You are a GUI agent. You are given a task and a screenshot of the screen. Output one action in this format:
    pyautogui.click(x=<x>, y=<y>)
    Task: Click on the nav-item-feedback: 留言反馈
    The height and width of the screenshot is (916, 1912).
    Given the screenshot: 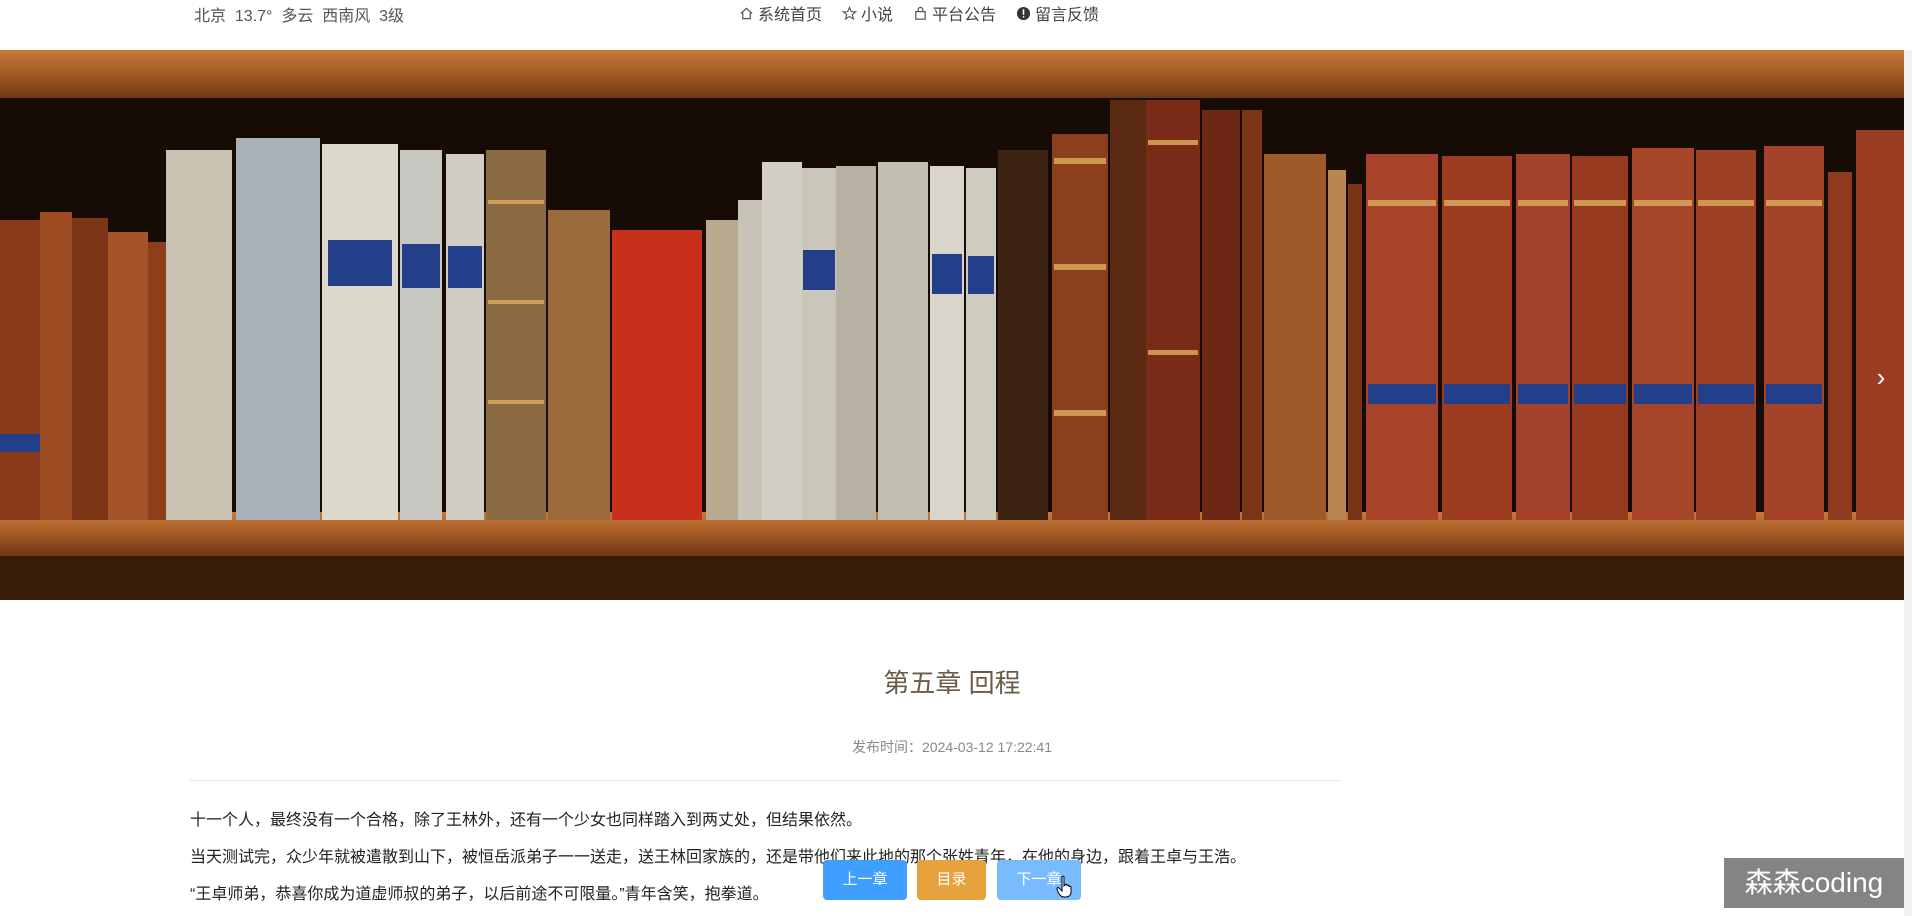 What is the action you would take?
    pyautogui.click(x=1057, y=13)
    